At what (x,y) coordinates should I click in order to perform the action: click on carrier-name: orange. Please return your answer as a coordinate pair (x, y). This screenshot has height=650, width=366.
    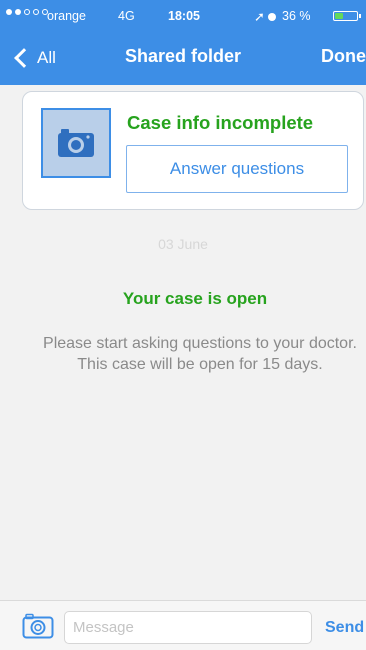
    Looking at the image, I should click on (66, 16).